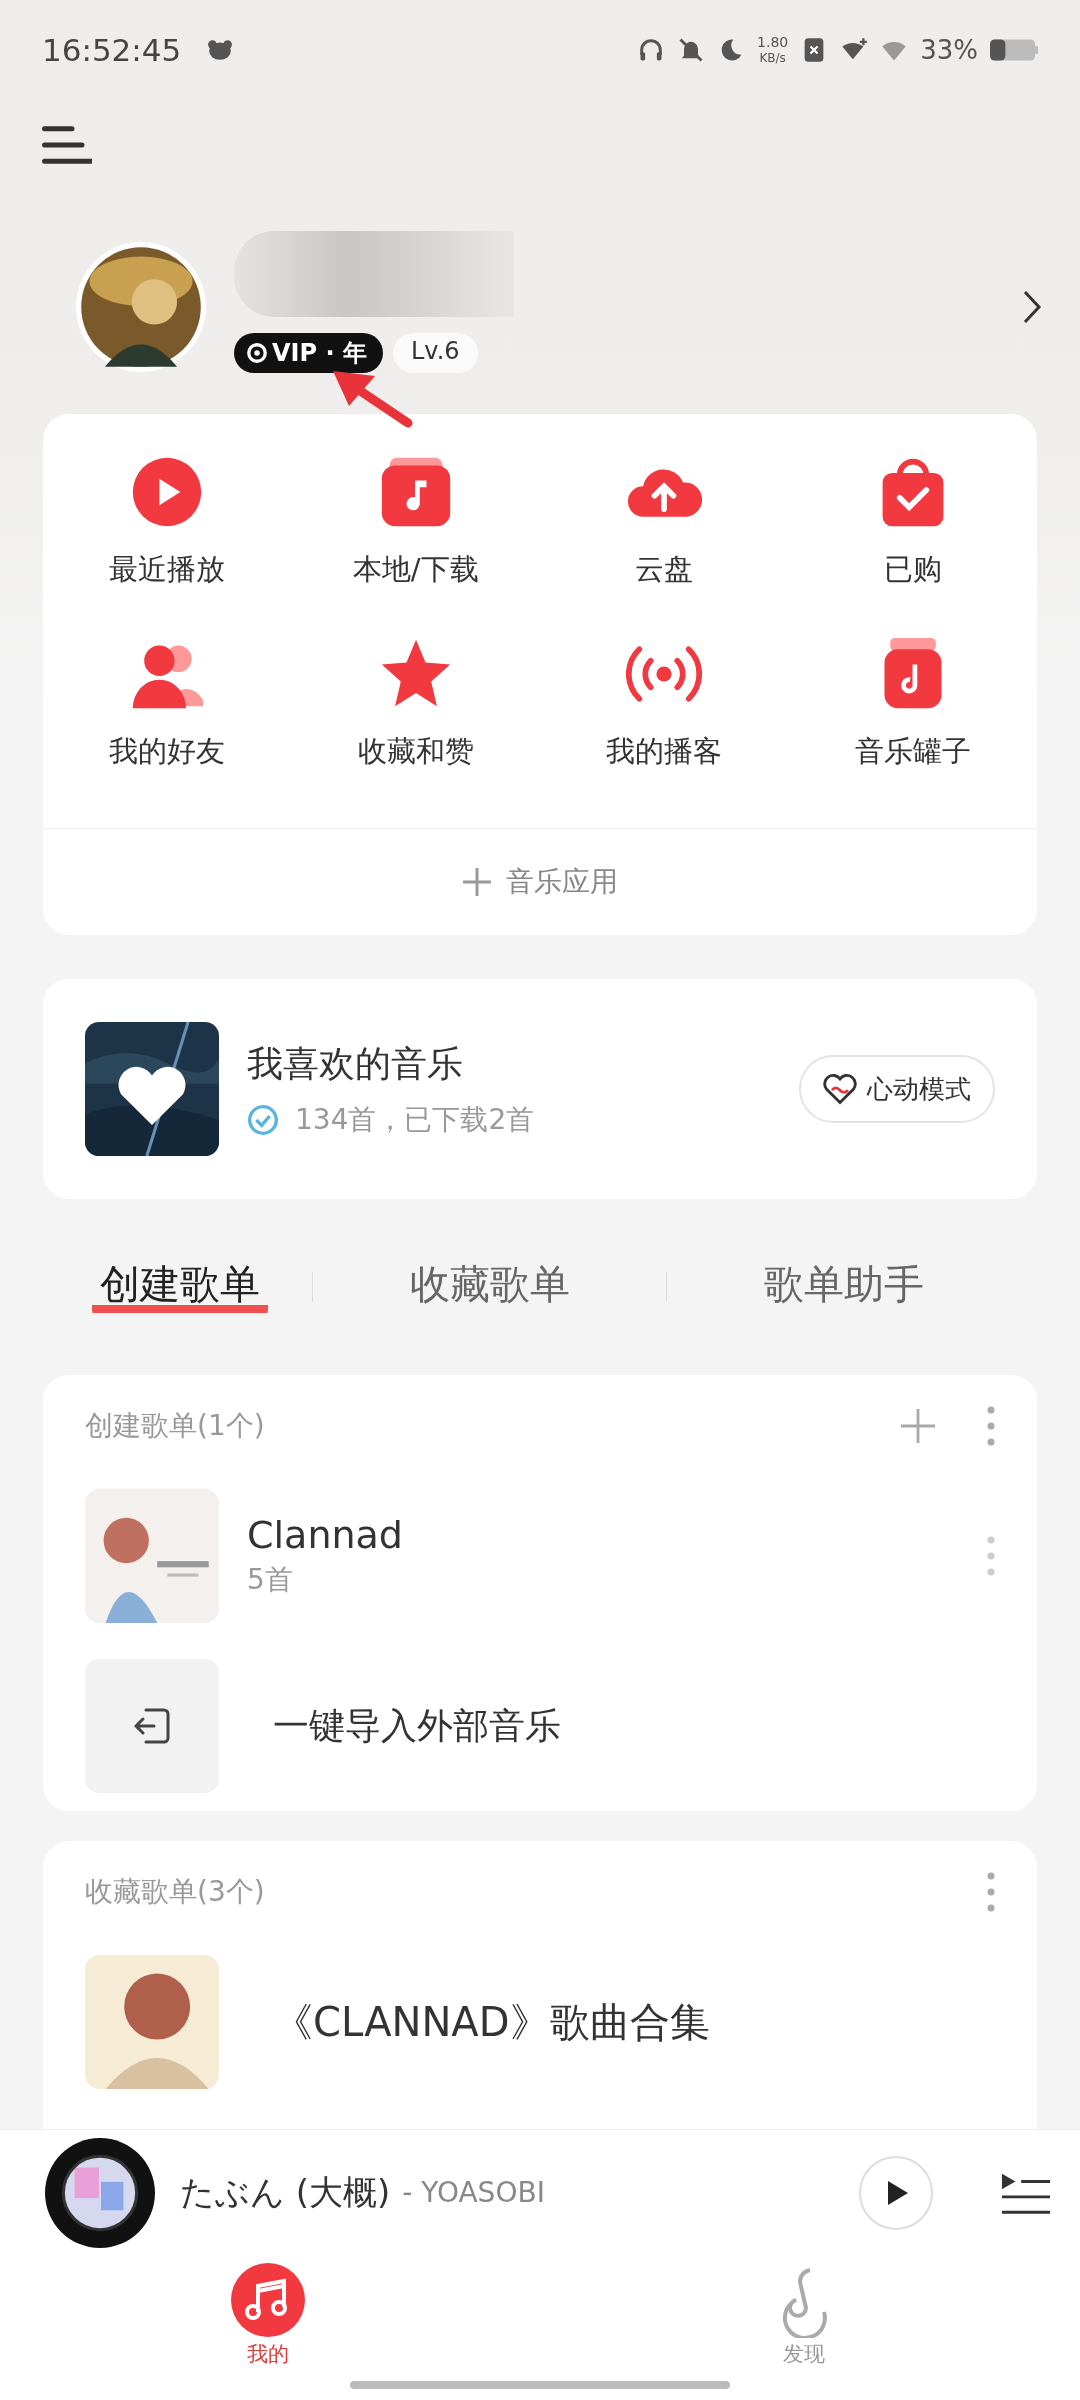  I want to click on vip-badge: VIP · 年, so click(308, 353).